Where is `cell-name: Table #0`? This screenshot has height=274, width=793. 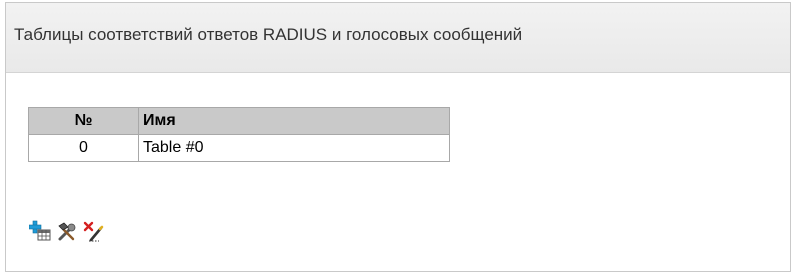 cell-name: Table #0 is located at coordinates (294, 148).